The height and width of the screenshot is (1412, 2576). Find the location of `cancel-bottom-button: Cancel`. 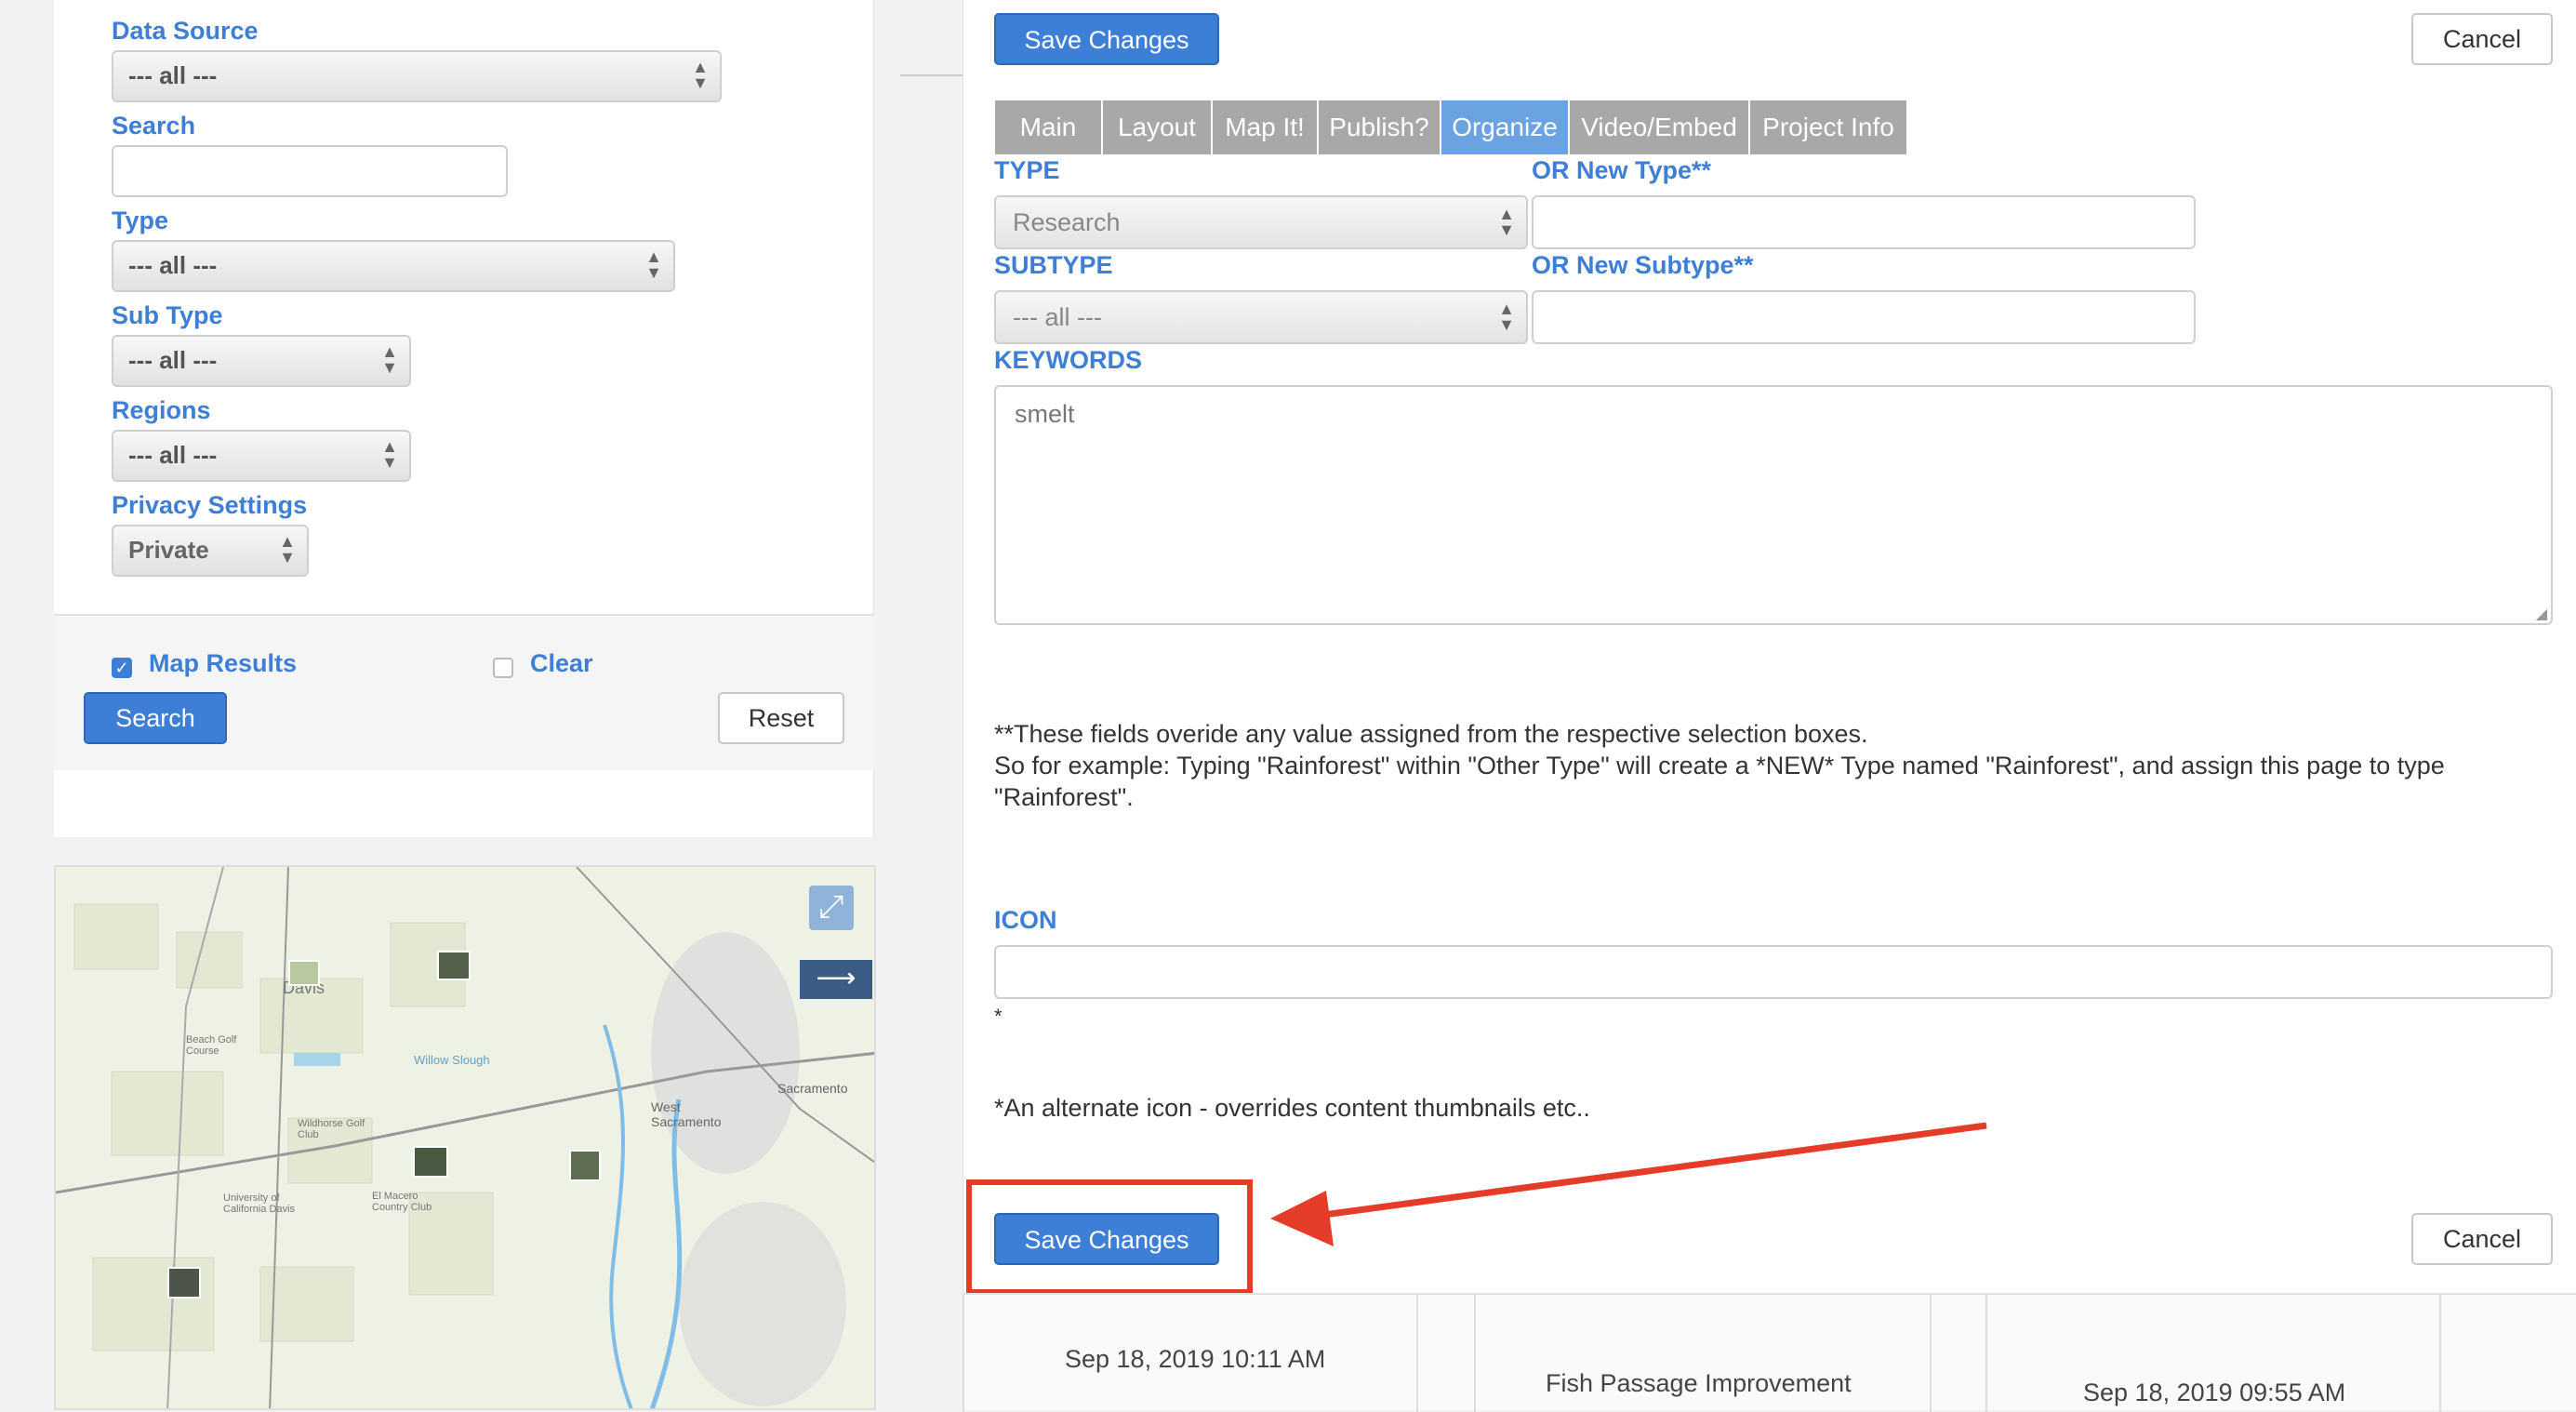

cancel-bottom-button: Cancel is located at coordinates (2482, 1239).